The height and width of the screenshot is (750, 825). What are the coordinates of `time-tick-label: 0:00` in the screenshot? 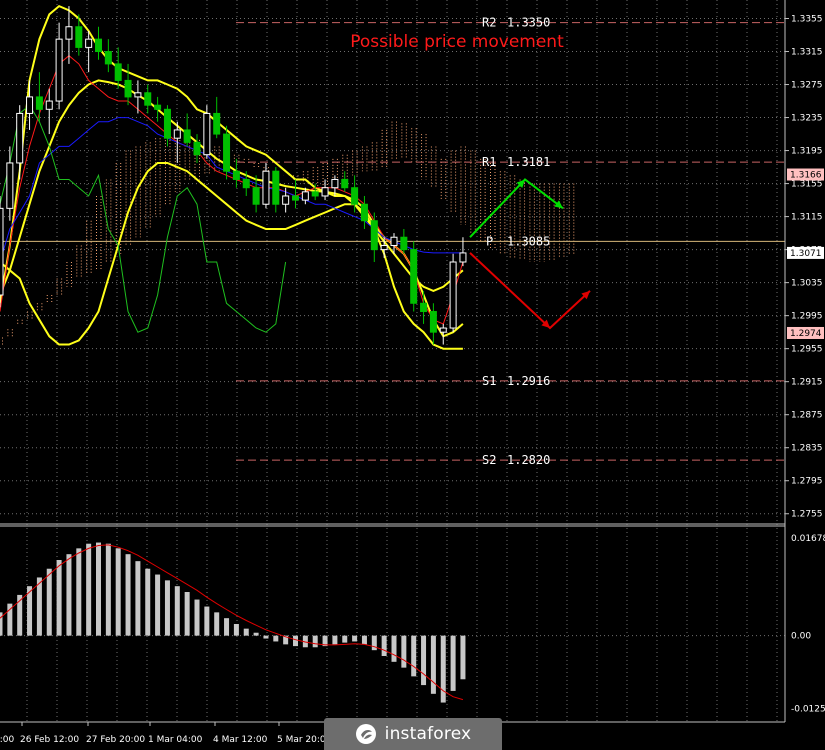 It's located at (7, 740).